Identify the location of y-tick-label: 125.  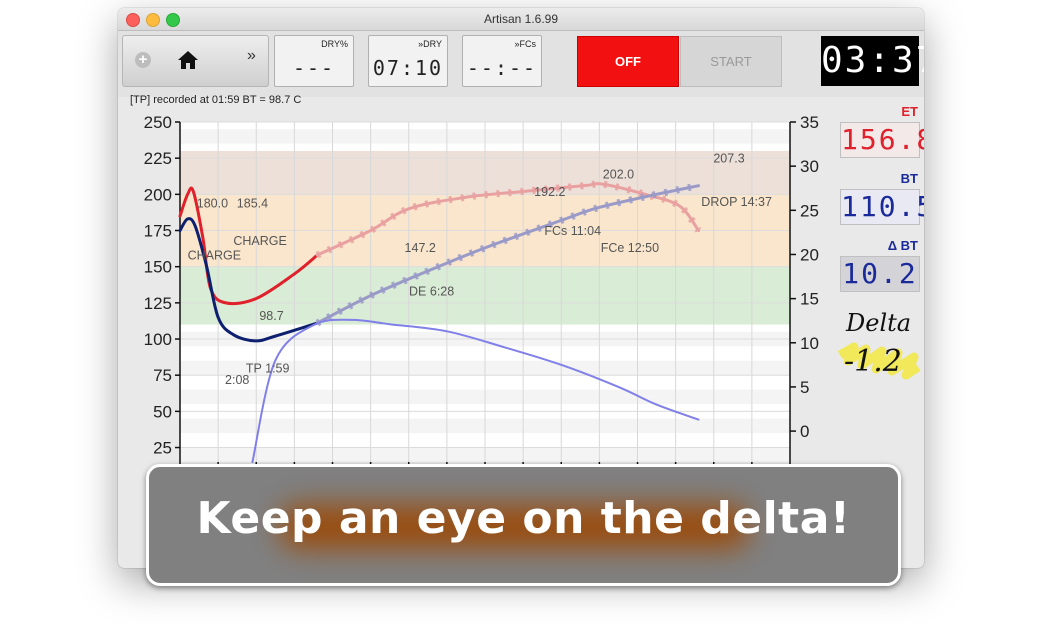
(158, 303).